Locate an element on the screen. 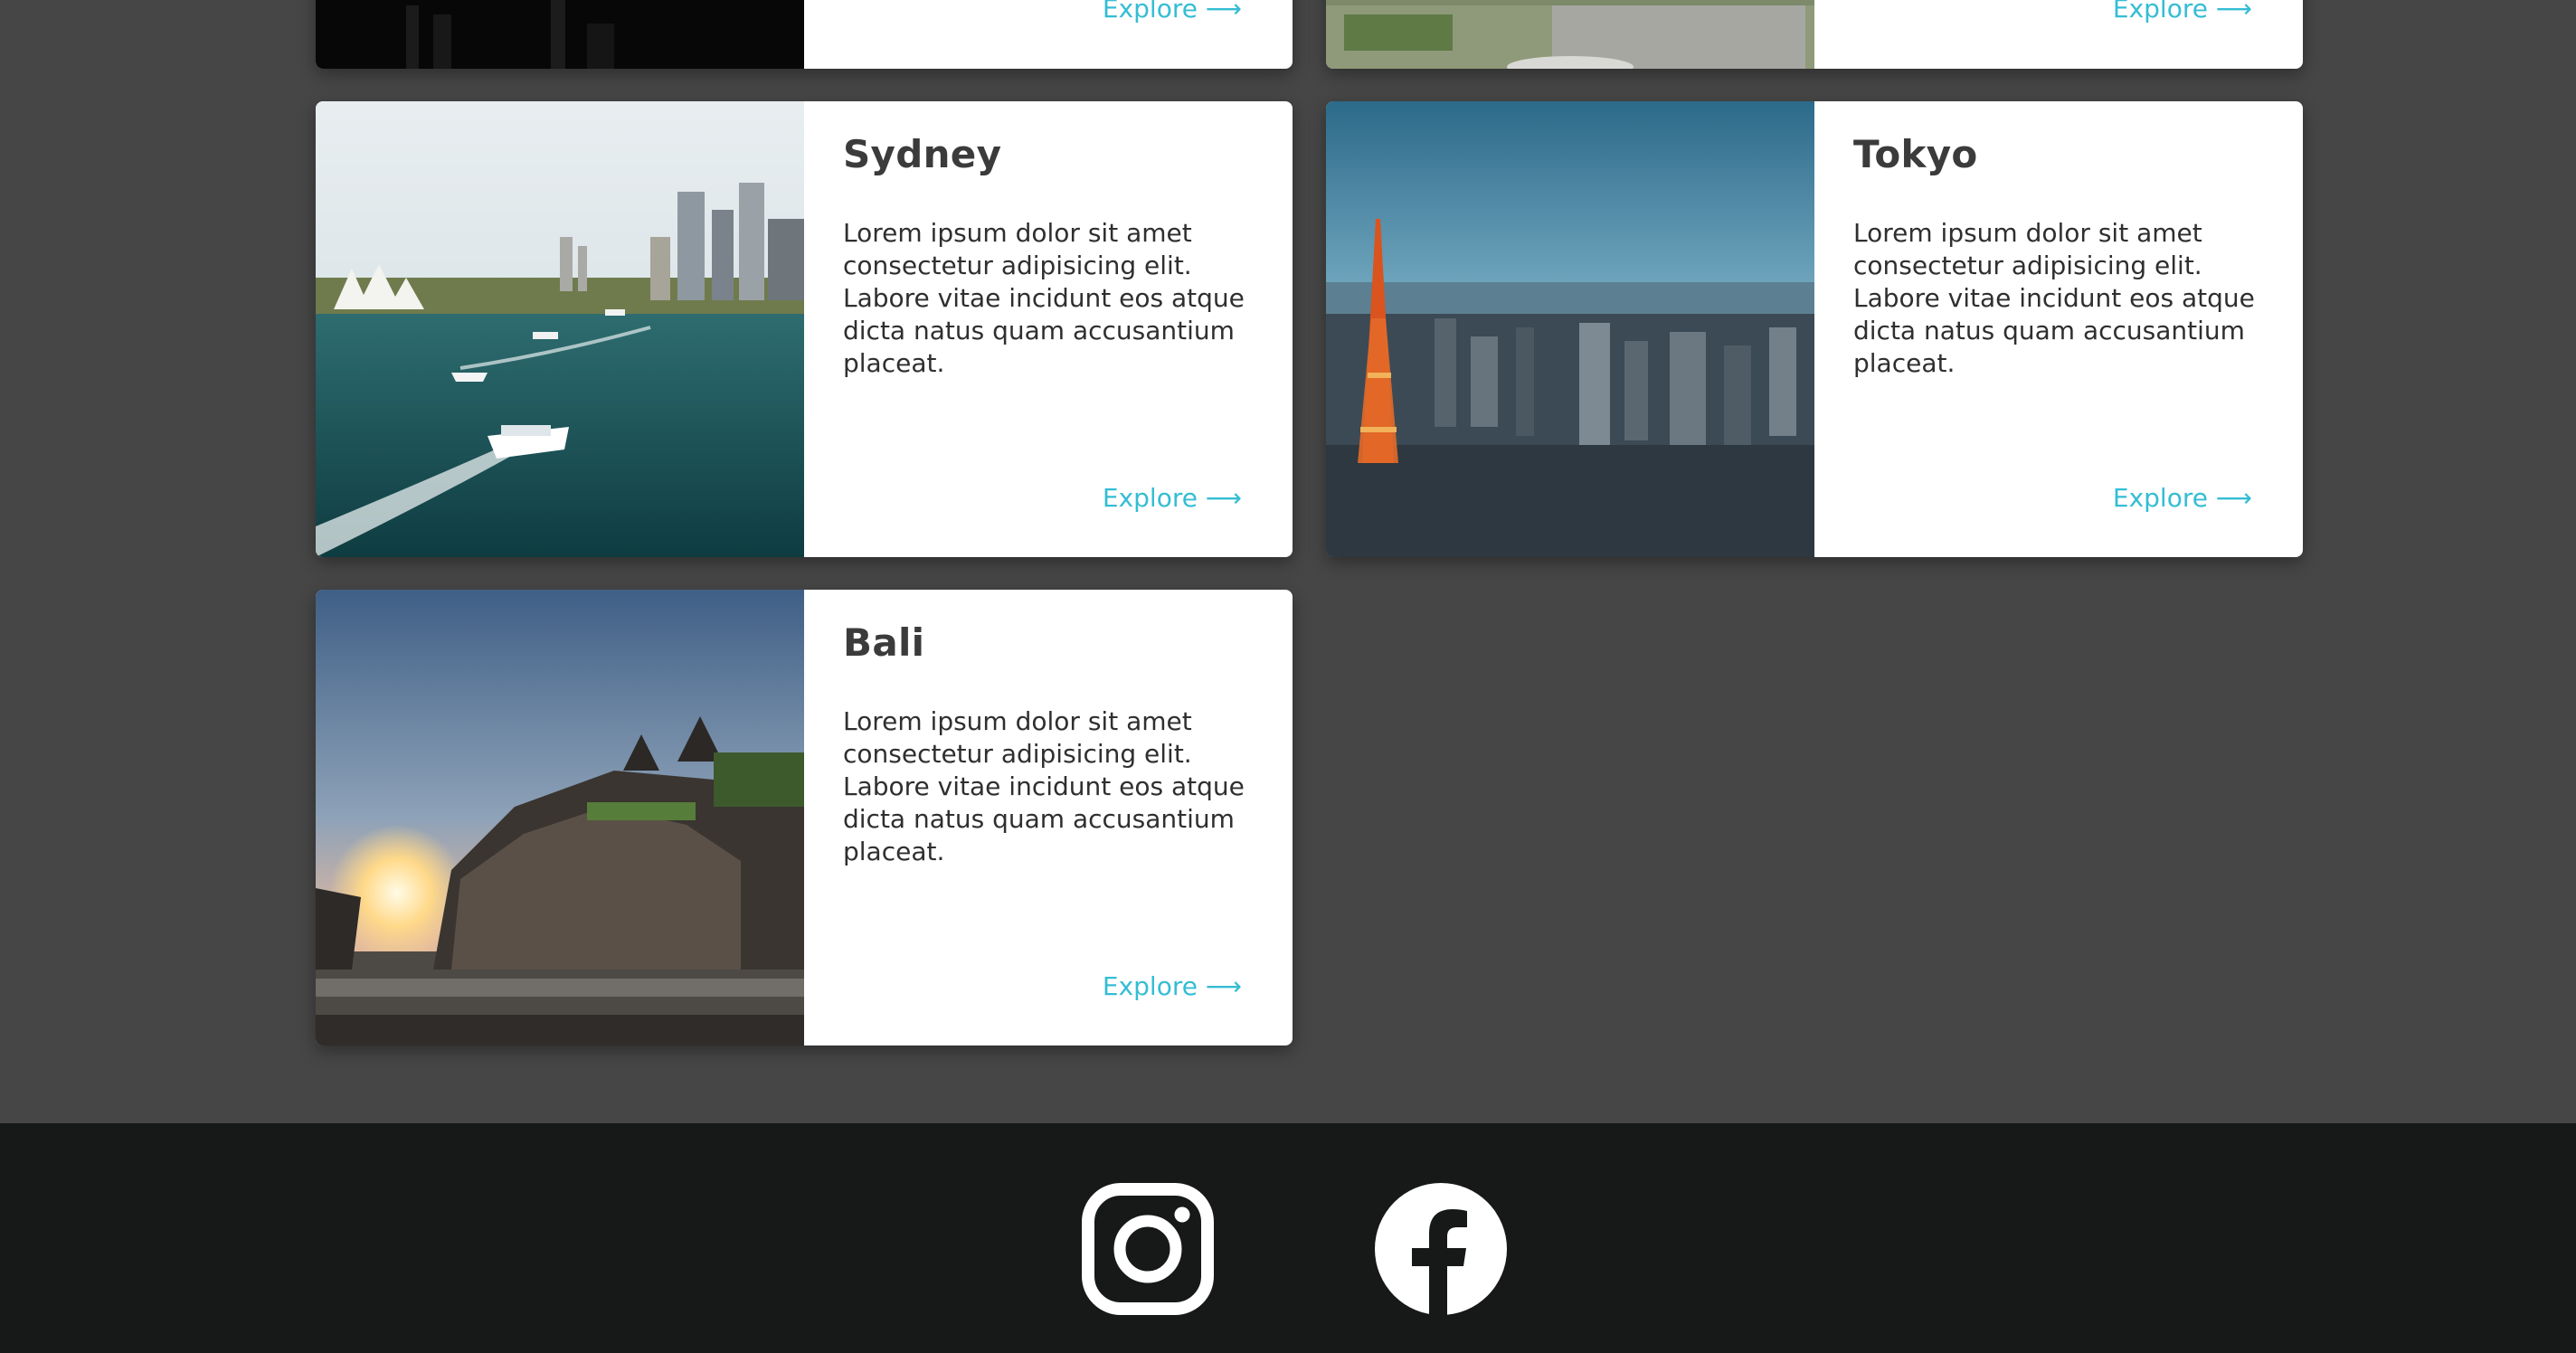 Image resolution: width=2576 pixels, height=1353 pixels. destination-card-partial-left: Explore ⟶ is located at coordinates (805, 34).